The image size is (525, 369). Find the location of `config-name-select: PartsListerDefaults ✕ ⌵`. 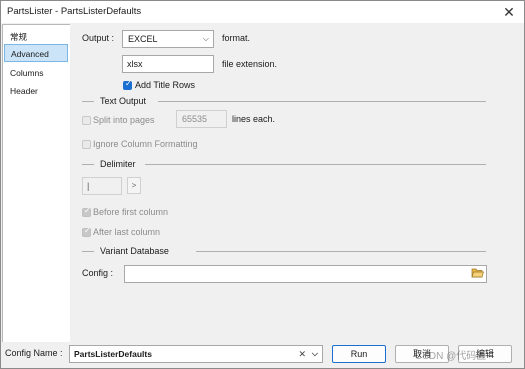

config-name-select: PartsListerDefaults ✕ ⌵ is located at coordinates (196, 354).